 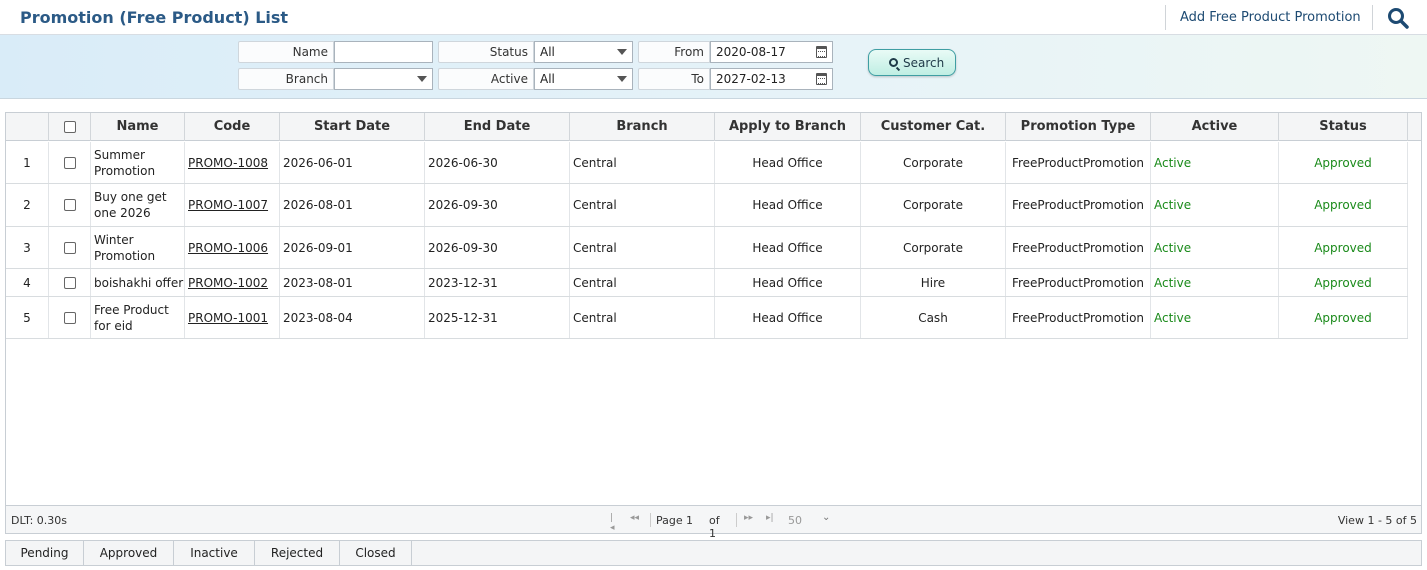 What do you see at coordinates (383, 52) in the screenshot?
I see `name-input` at bounding box center [383, 52].